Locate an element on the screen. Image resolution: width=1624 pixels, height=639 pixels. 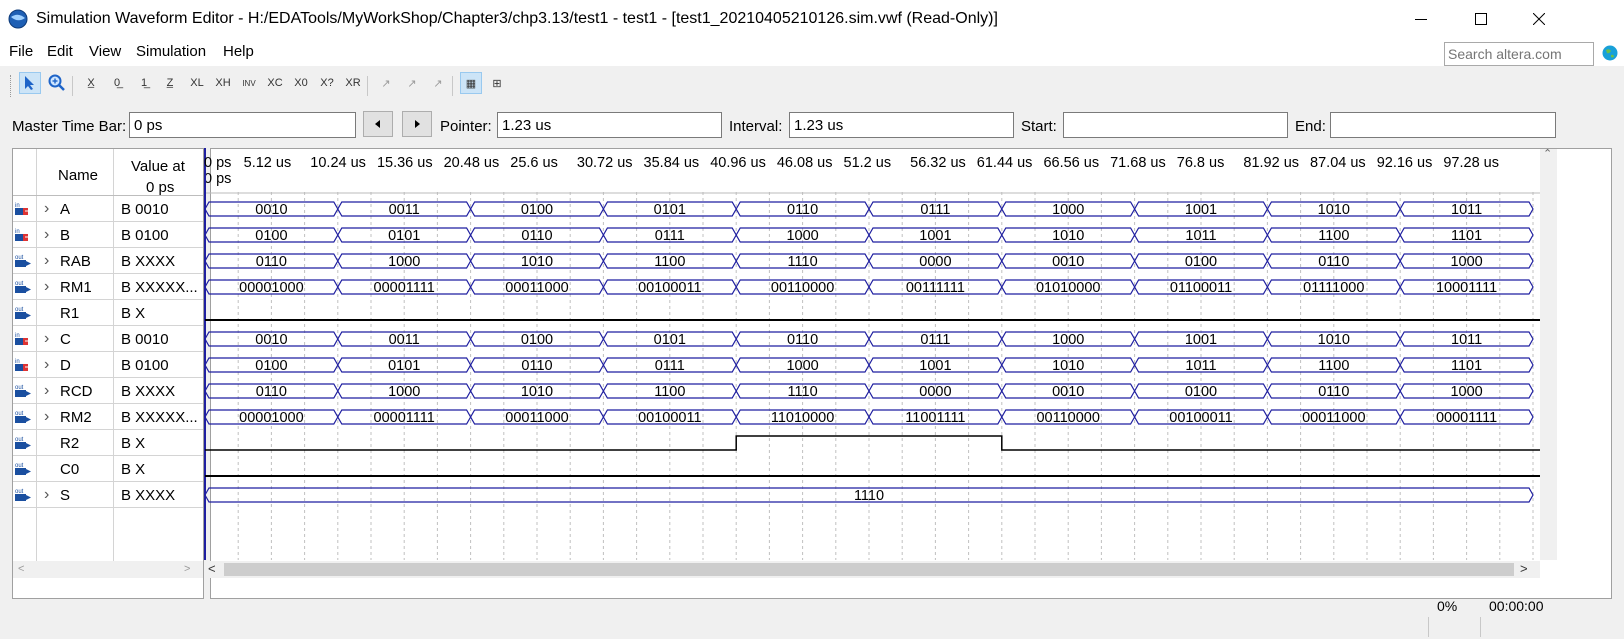
next-transition-button is located at coordinates (417, 124).